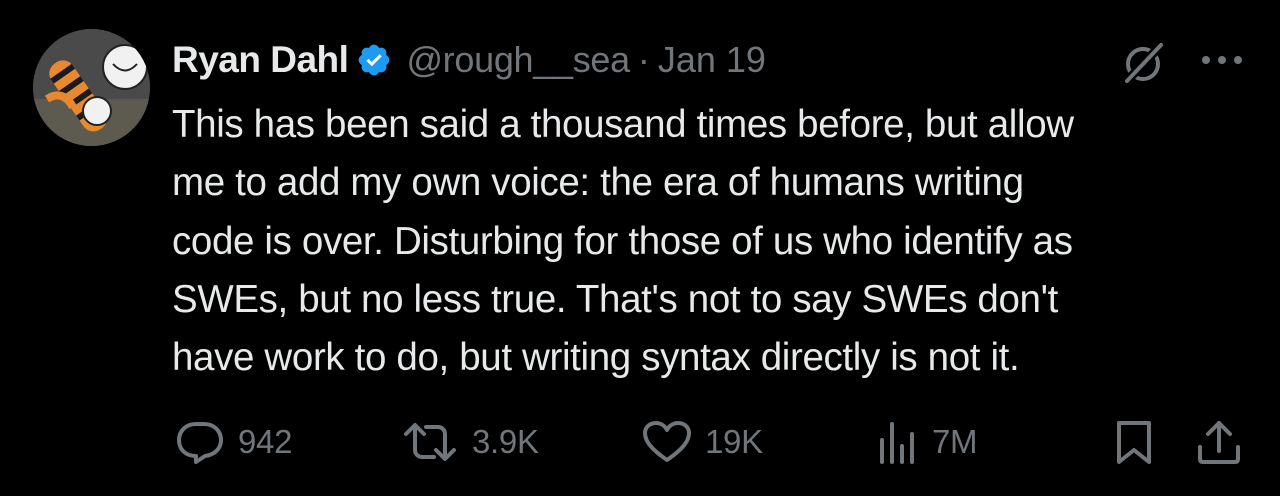 This screenshot has height=496, width=1280. Describe the element at coordinates (640, 442) in the screenshot. I see `action-bar: 942 3.9K 19K 7M` at that location.